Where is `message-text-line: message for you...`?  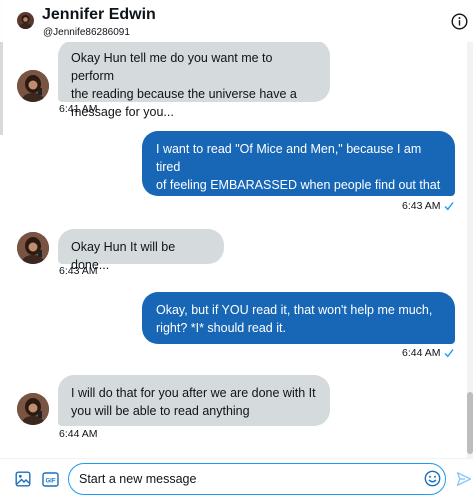 message-text-line: message for you... is located at coordinates (122, 112).